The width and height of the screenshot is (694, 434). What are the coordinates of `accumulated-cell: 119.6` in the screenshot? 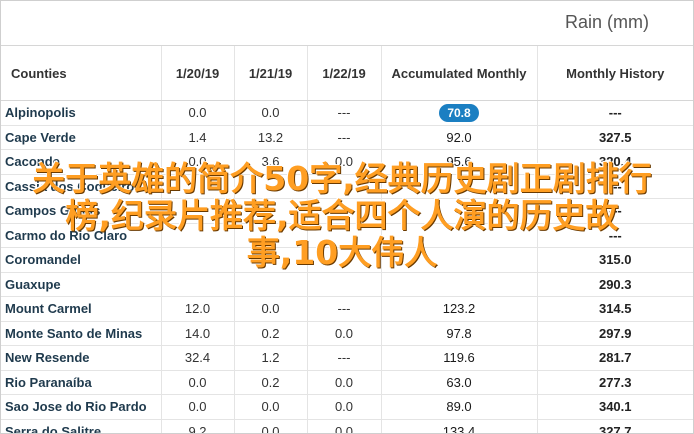 It's located at (458, 358).